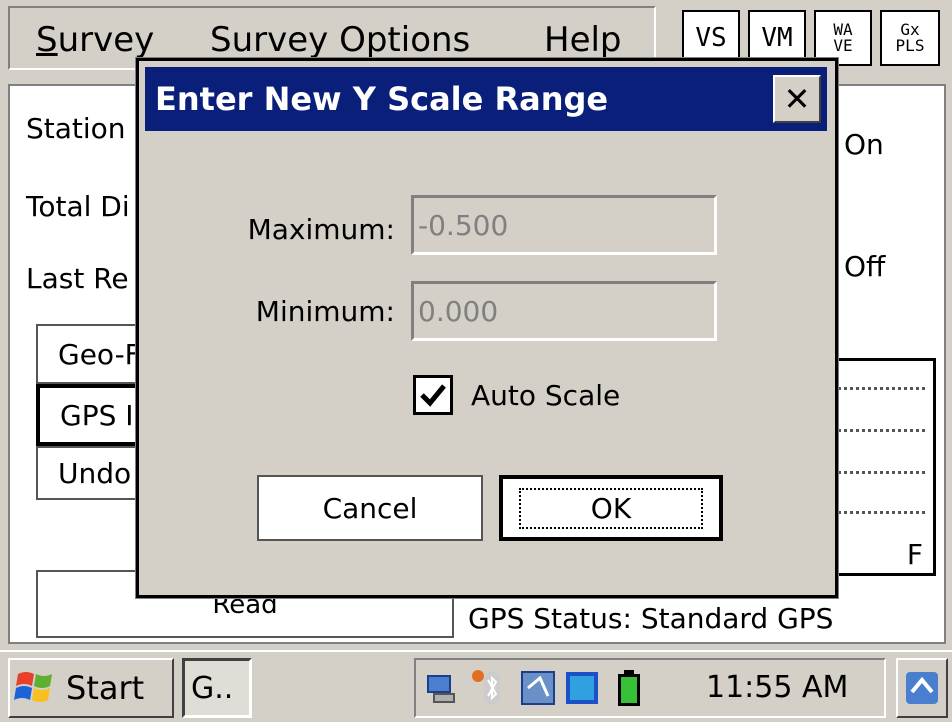  What do you see at coordinates (777, 687) in the screenshot?
I see `clock: 11:55 AM` at bounding box center [777, 687].